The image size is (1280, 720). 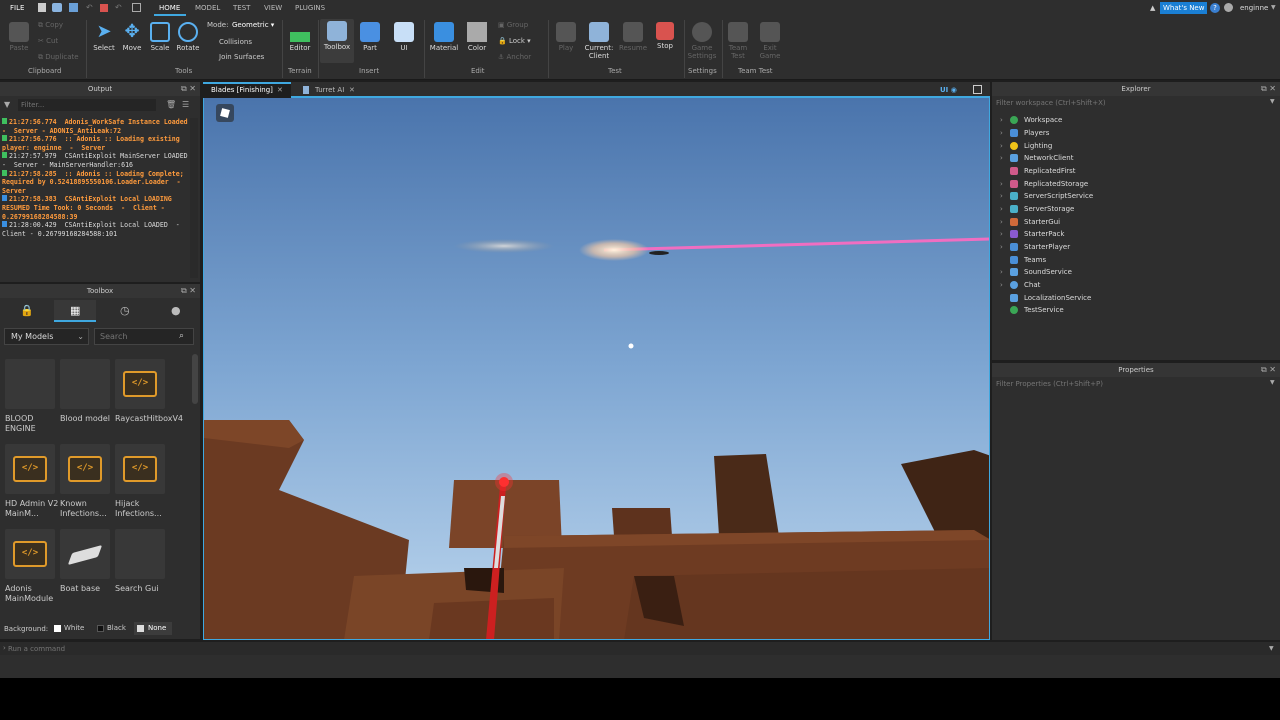 What do you see at coordinates (702, 40) in the screenshot?
I see `game-settings-button: Game Settings` at bounding box center [702, 40].